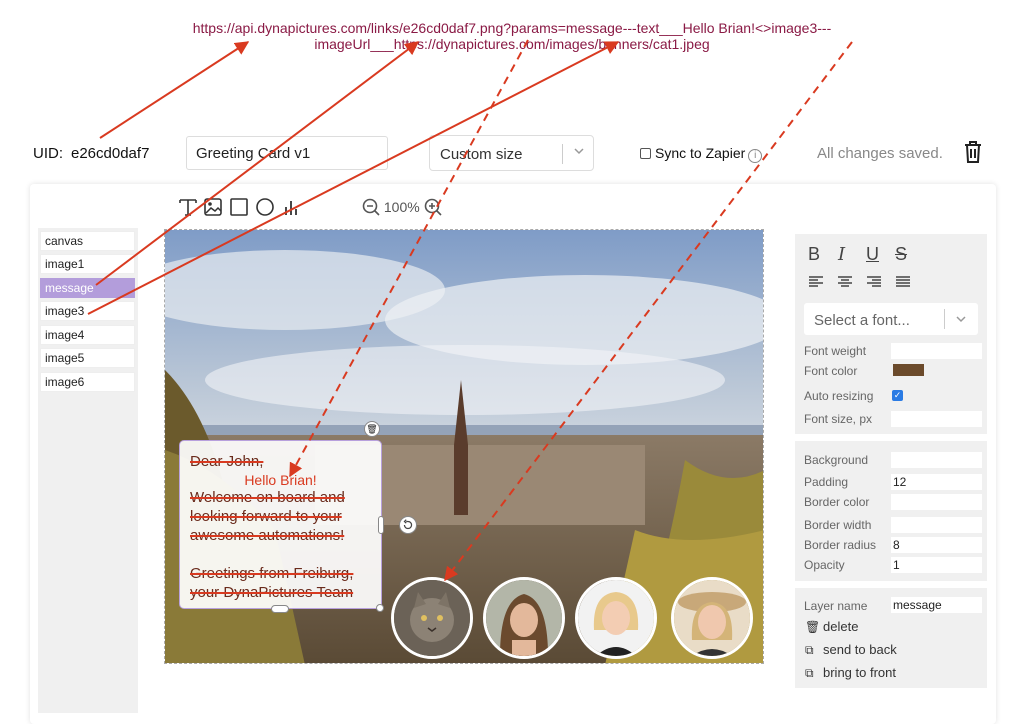  I want to click on border-radius-label: Border radius, so click(840, 545).